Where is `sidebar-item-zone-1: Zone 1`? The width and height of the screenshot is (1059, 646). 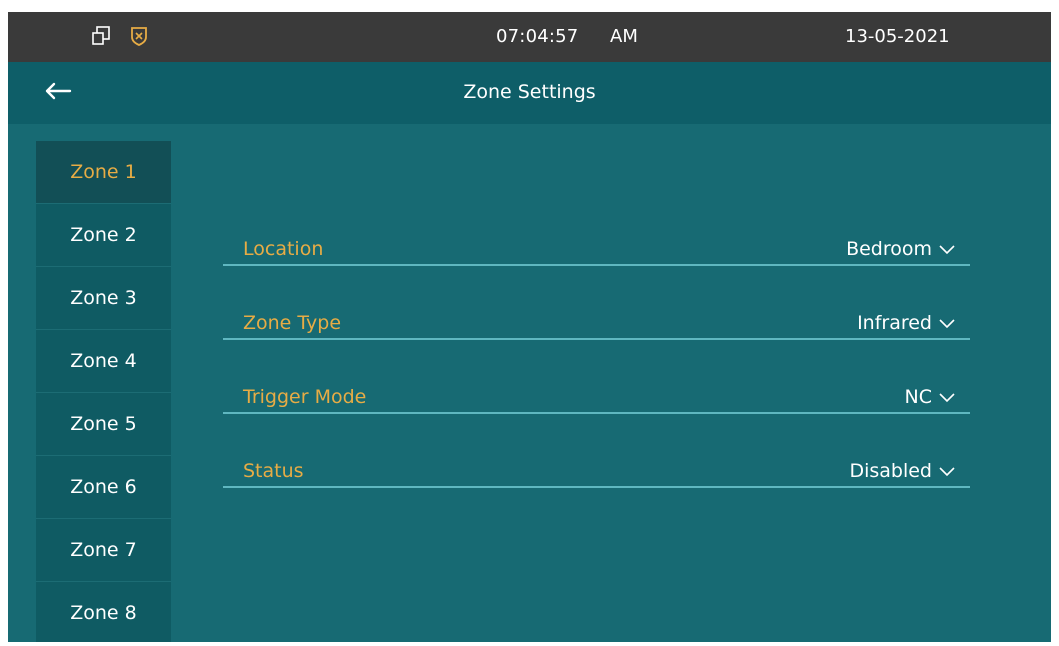 sidebar-item-zone-1: Zone 1 is located at coordinates (103, 172).